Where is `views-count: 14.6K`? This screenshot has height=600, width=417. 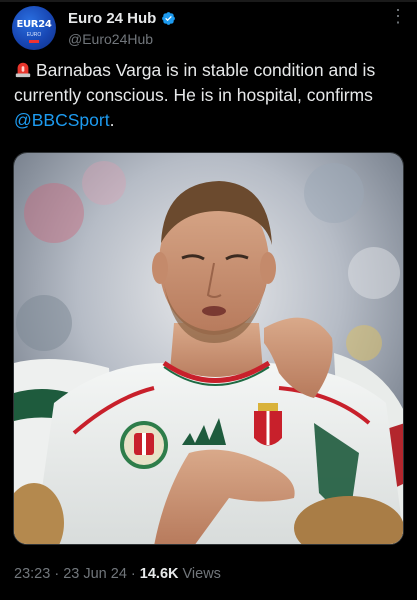 views-count: 14.6K is located at coordinates (159, 574).